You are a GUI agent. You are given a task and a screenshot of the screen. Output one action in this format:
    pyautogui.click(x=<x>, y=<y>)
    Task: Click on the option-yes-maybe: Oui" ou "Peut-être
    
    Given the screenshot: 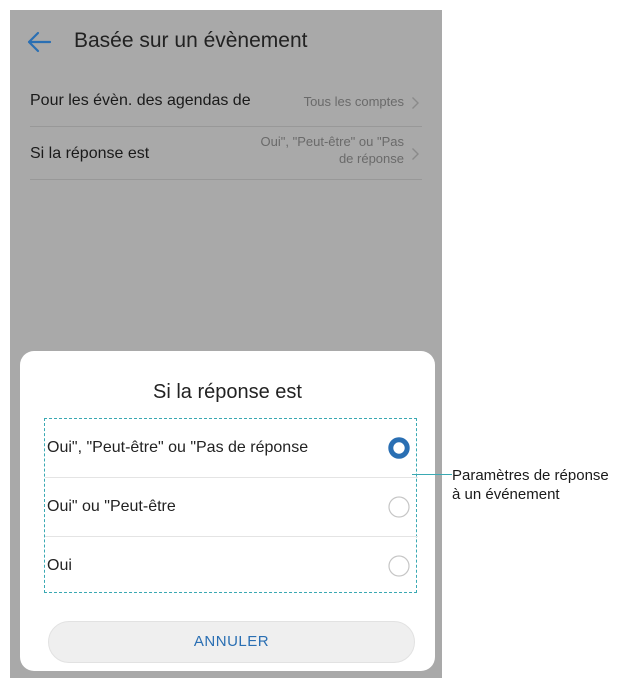 What is the action you would take?
    pyautogui.click(x=231, y=507)
    